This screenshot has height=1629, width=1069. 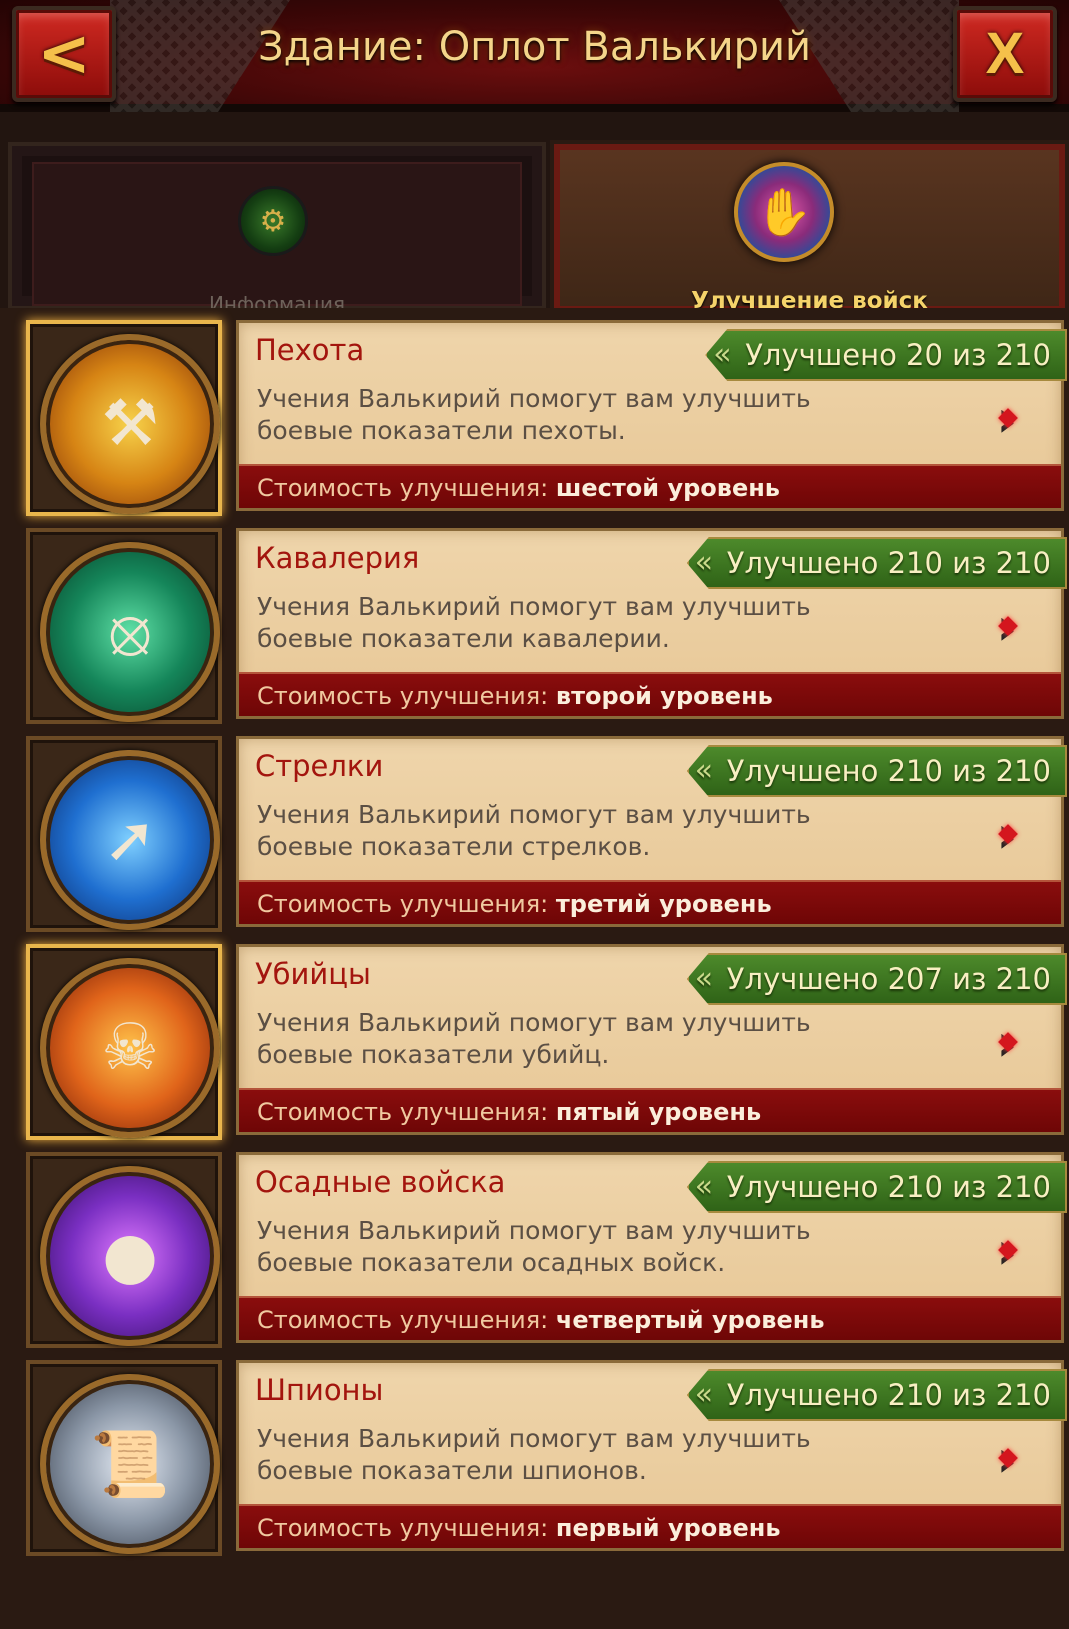 I want to click on unit-name: Осадные войска, so click(x=380, y=1182).